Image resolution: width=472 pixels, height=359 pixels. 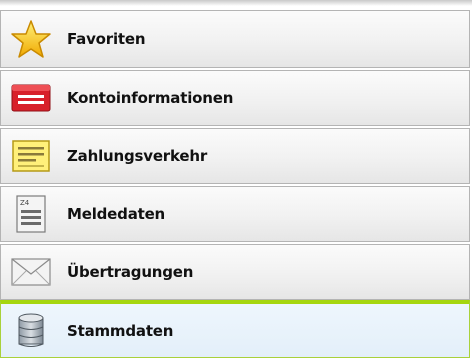 What do you see at coordinates (150, 98) in the screenshot?
I see `nav-item-label: Kontoinformationen` at bounding box center [150, 98].